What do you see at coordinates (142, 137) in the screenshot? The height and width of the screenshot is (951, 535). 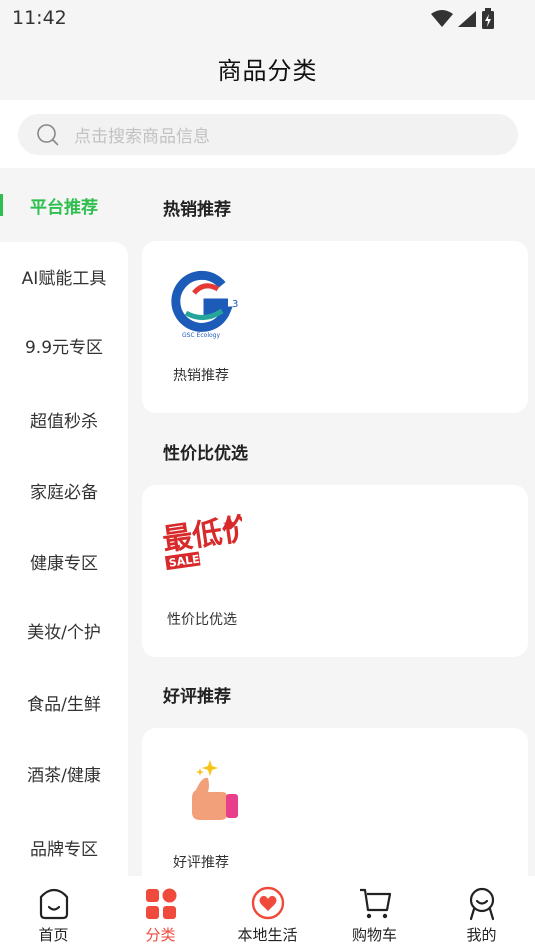 I see `search-placeholder: 点击搜索商品信息` at bounding box center [142, 137].